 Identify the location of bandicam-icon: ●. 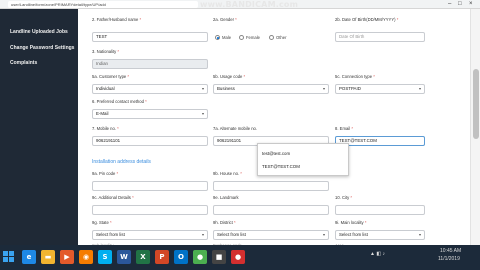
(238, 257).